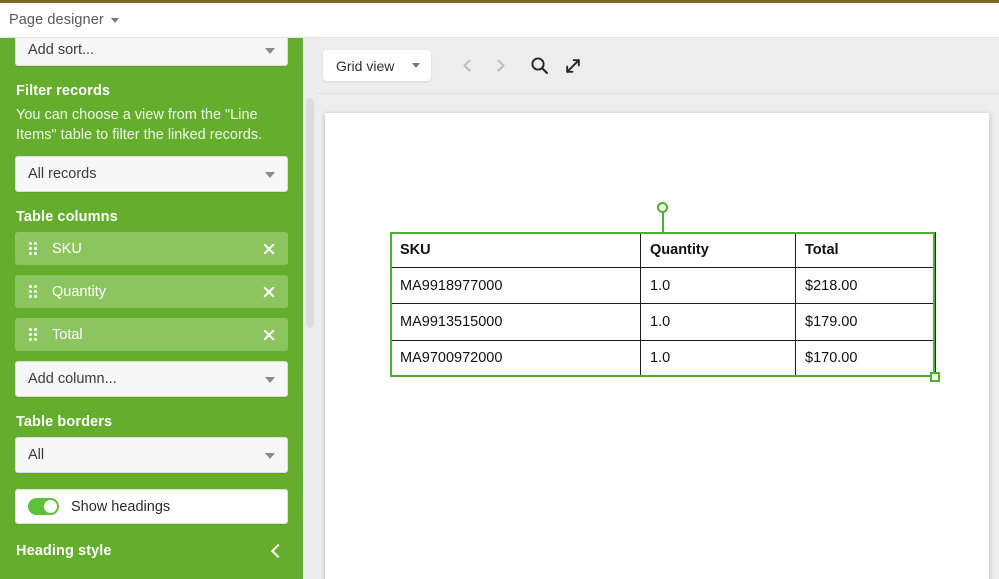 The width and height of the screenshot is (999, 579). What do you see at coordinates (865, 322) in the screenshot?
I see `cell-total: $179.00` at bounding box center [865, 322].